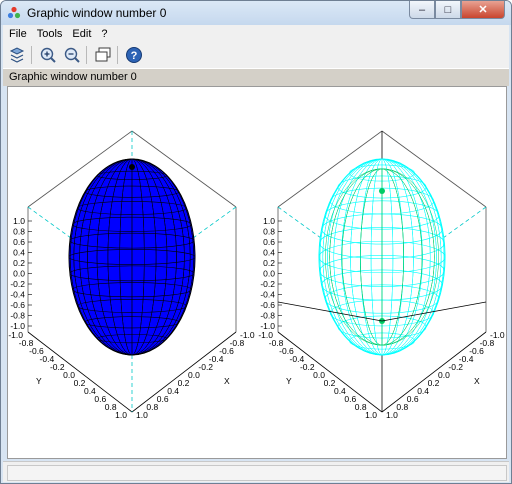 The image size is (512, 484). Describe the element at coordinates (132, 167) in the screenshot. I see `sphere-pole` at that location.